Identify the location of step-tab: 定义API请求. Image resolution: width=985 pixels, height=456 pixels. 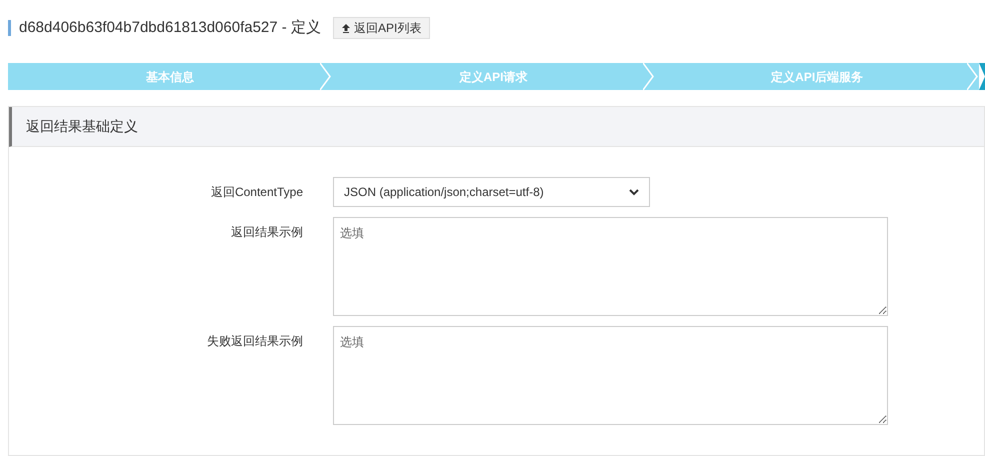
(494, 76).